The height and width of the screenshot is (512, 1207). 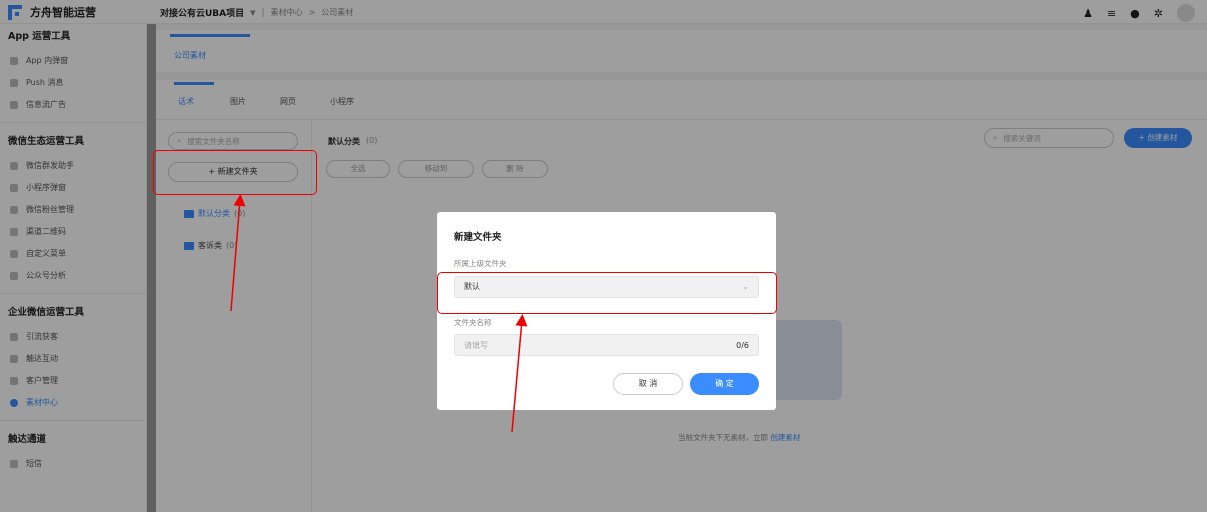 What do you see at coordinates (379, 313) in the screenshot?
I see `annotation-arrows` at bounding box center [379, 313].